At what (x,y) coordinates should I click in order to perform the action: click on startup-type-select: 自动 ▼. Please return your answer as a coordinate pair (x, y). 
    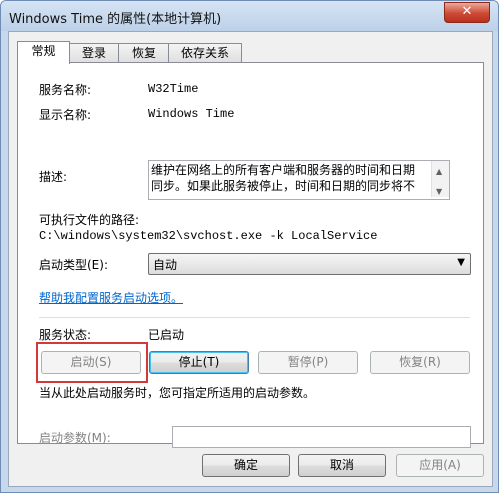
    Looking at the image, I should click on (309, 264).